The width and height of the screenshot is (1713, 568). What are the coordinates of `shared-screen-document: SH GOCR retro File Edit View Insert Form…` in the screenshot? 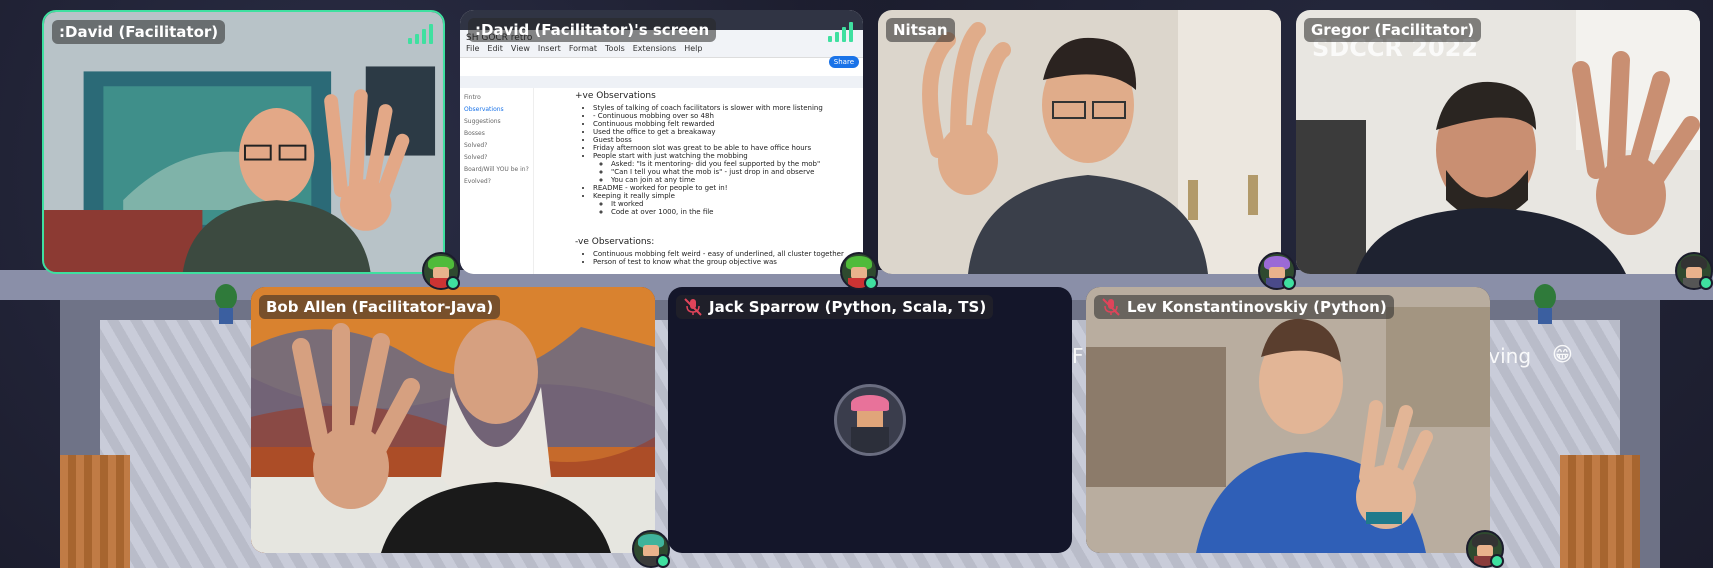 It's located at (661, 142).